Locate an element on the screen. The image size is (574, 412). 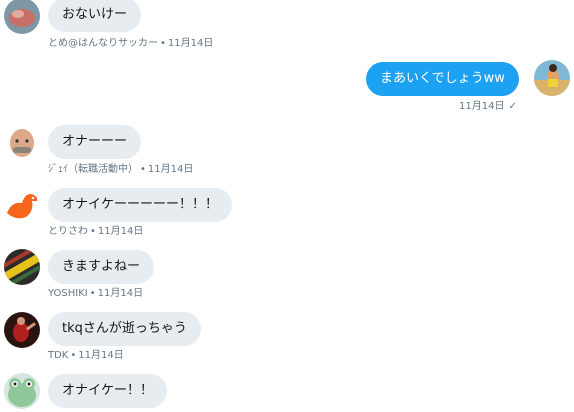
message-meta: TDK • 11月14日 is located at coordinates (86, 356).